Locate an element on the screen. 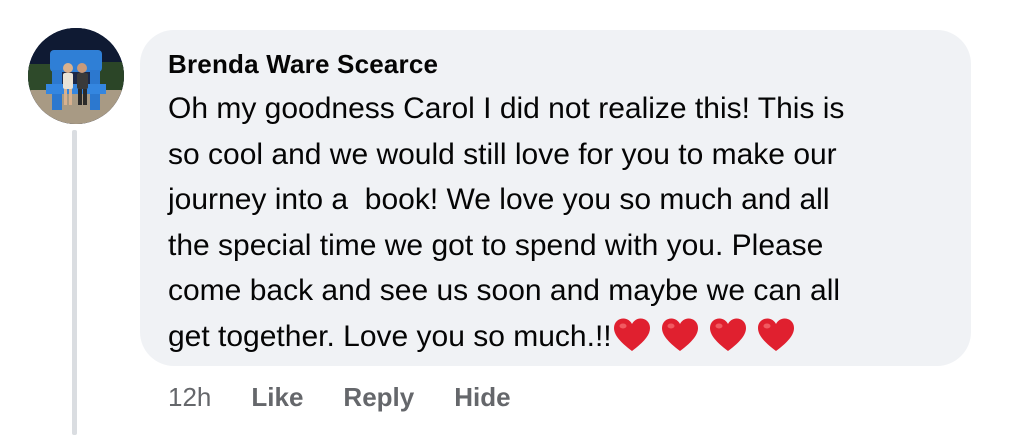 Image resolution: width=1024 pixels, height=435 pixels. hide-button: Hide is located at coordinates (482, 397).